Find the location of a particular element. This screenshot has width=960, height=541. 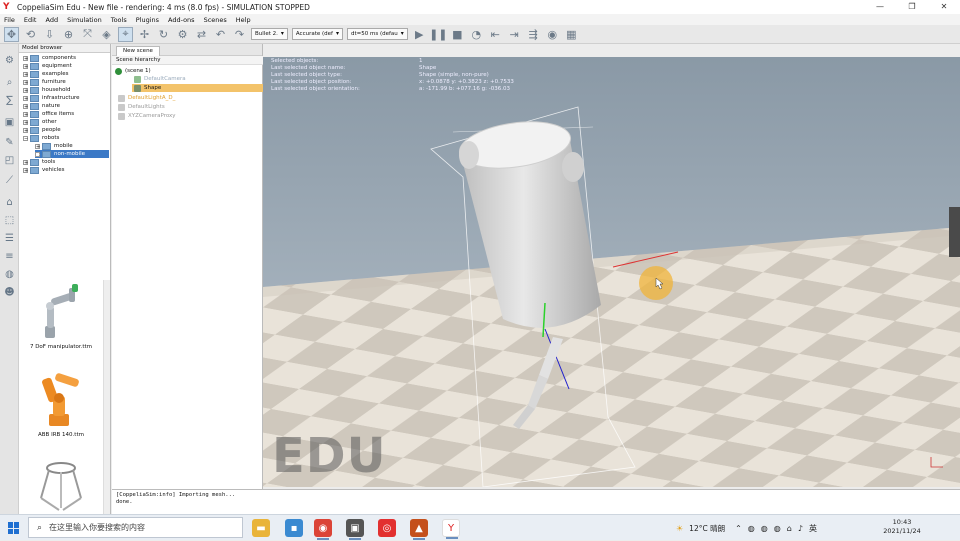

realtime-icon: ◔ is located at coordinates (476, 34).